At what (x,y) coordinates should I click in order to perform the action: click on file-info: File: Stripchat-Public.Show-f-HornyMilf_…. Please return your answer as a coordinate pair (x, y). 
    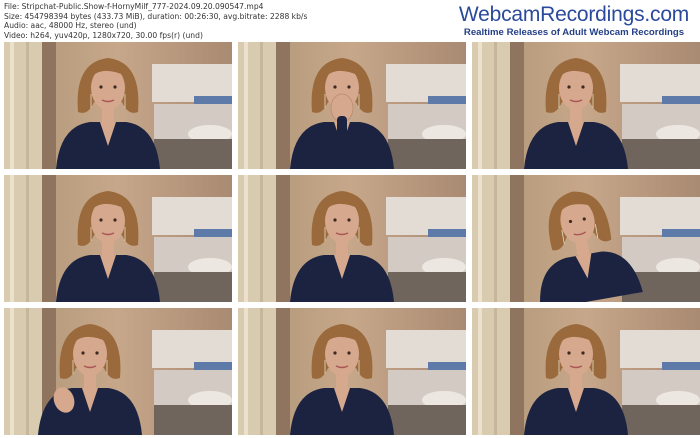
    Looking at the image, I should click on (155, 21).